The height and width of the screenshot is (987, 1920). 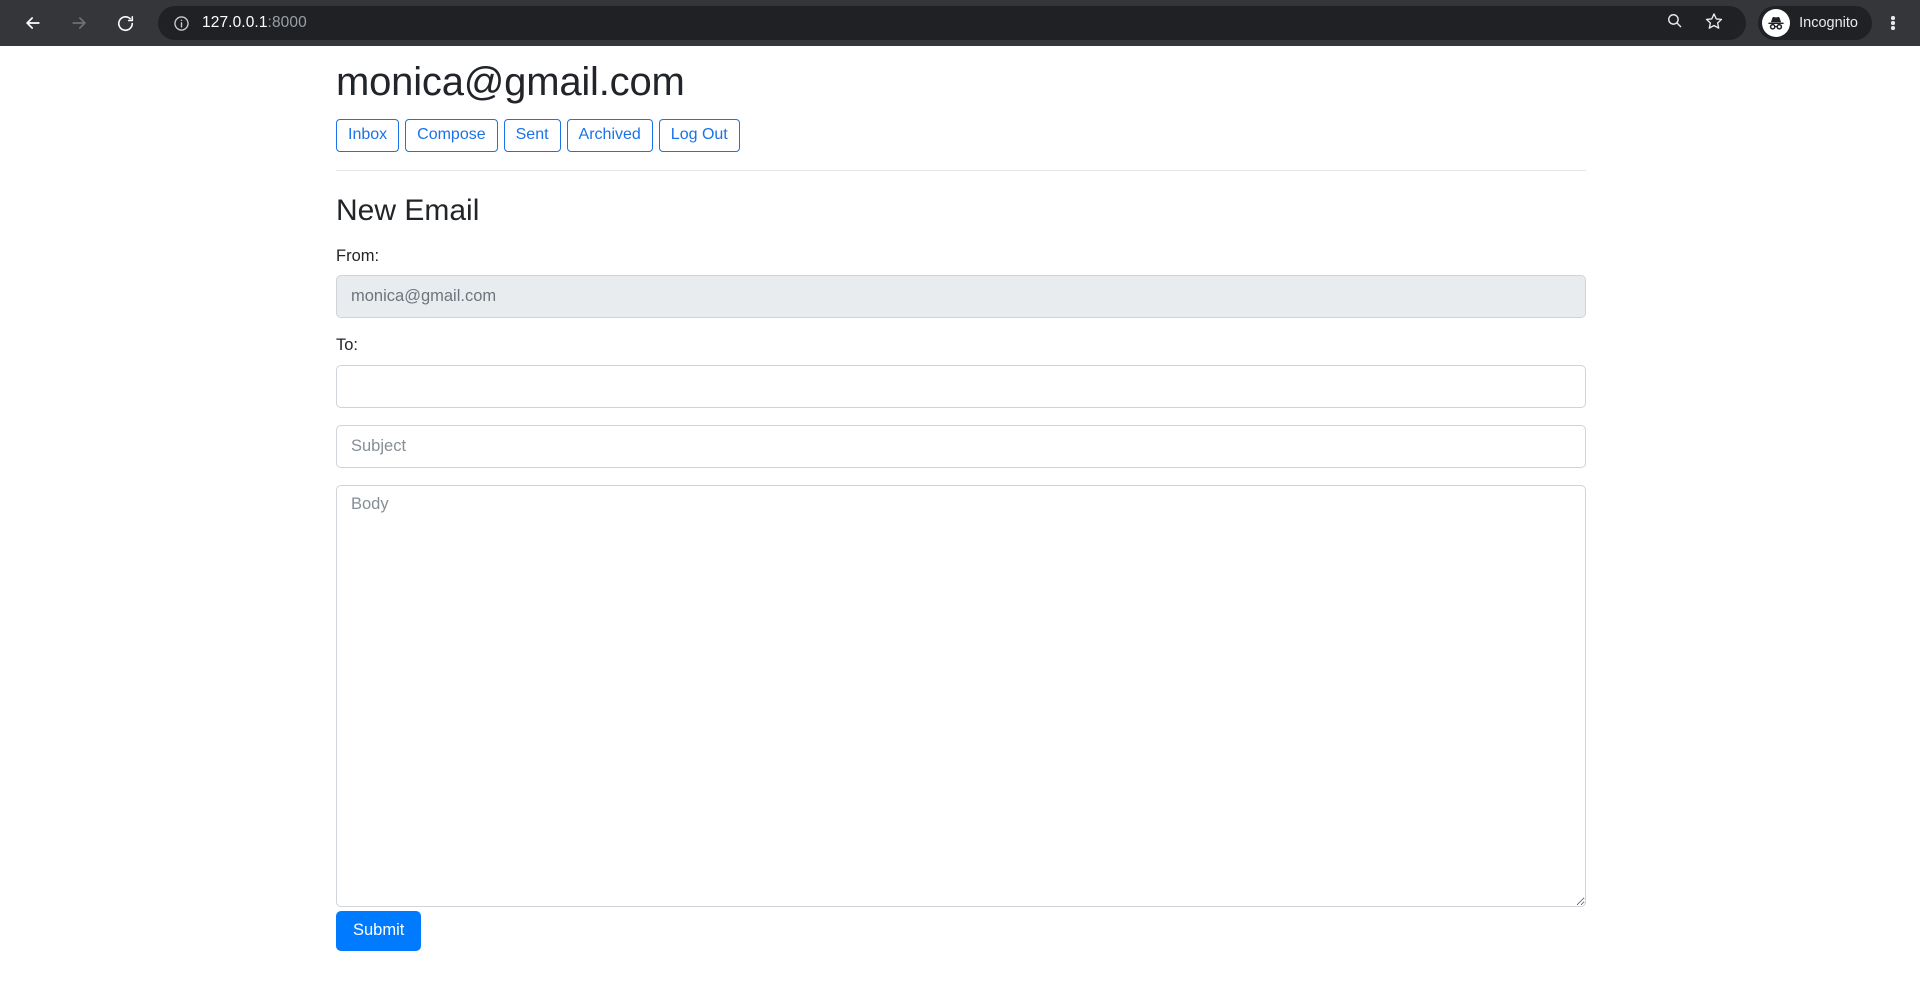 What do you see at coordinates (1776, 23) in the screenshot?
I see `incognito-icon` at bounding box center [1776, 23].